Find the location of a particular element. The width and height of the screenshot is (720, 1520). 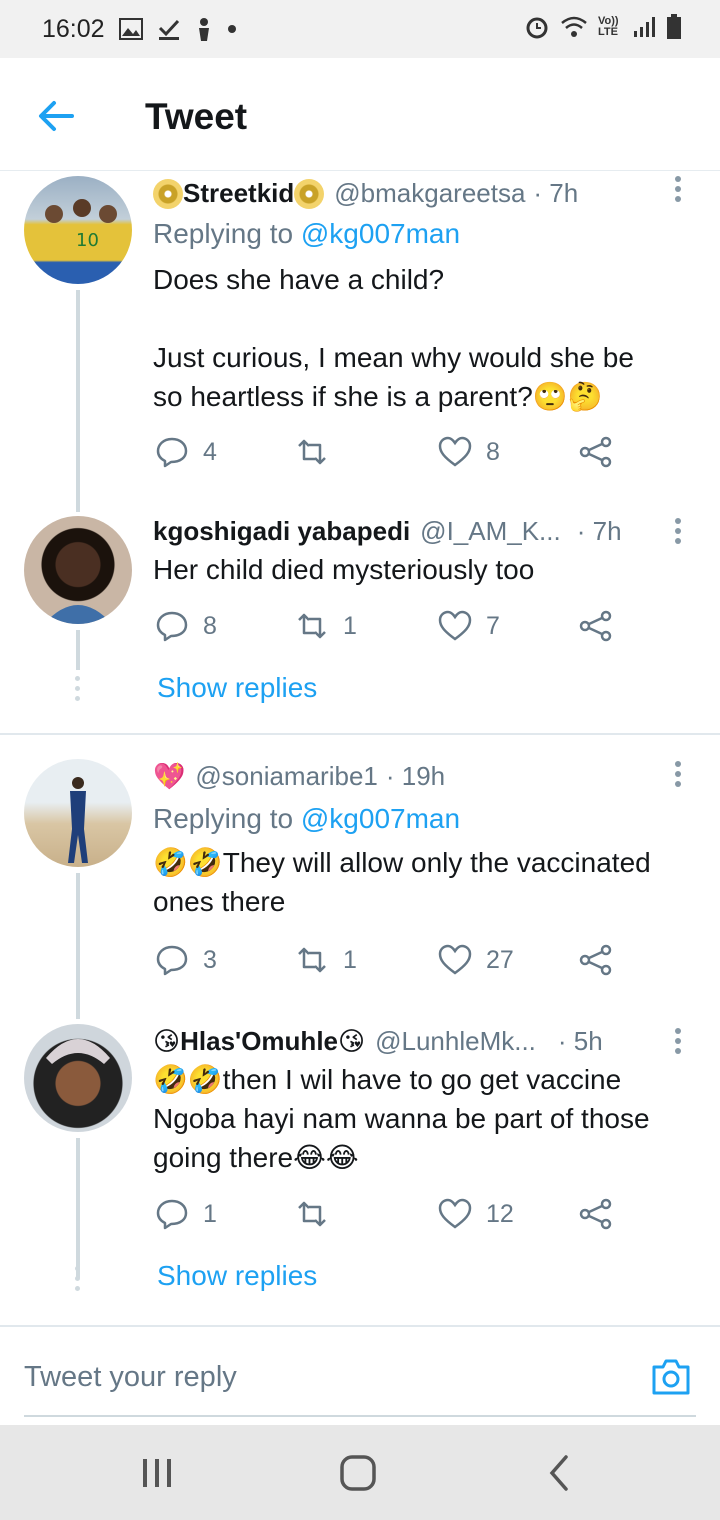

back-icon is located at coordinates (560, 1473).